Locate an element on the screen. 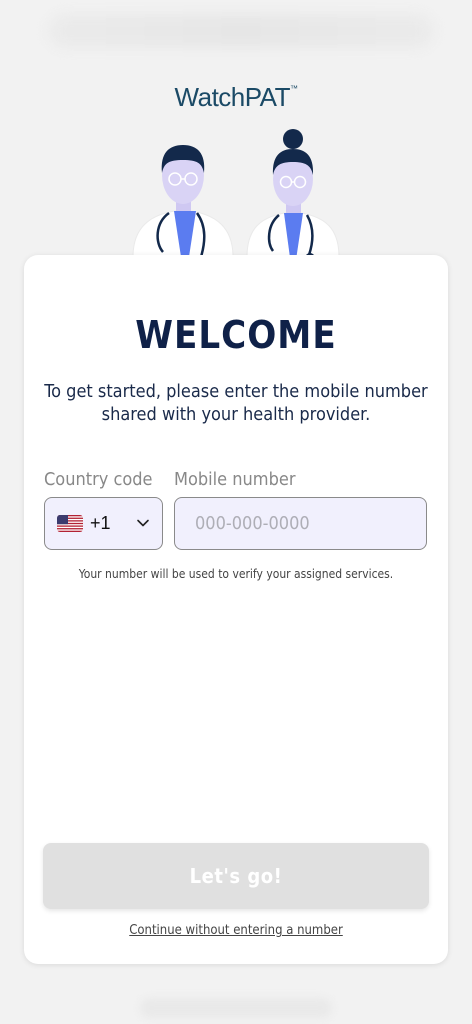  watchpat-logo: WatchPAT™ is located at coordinates (236, 97).